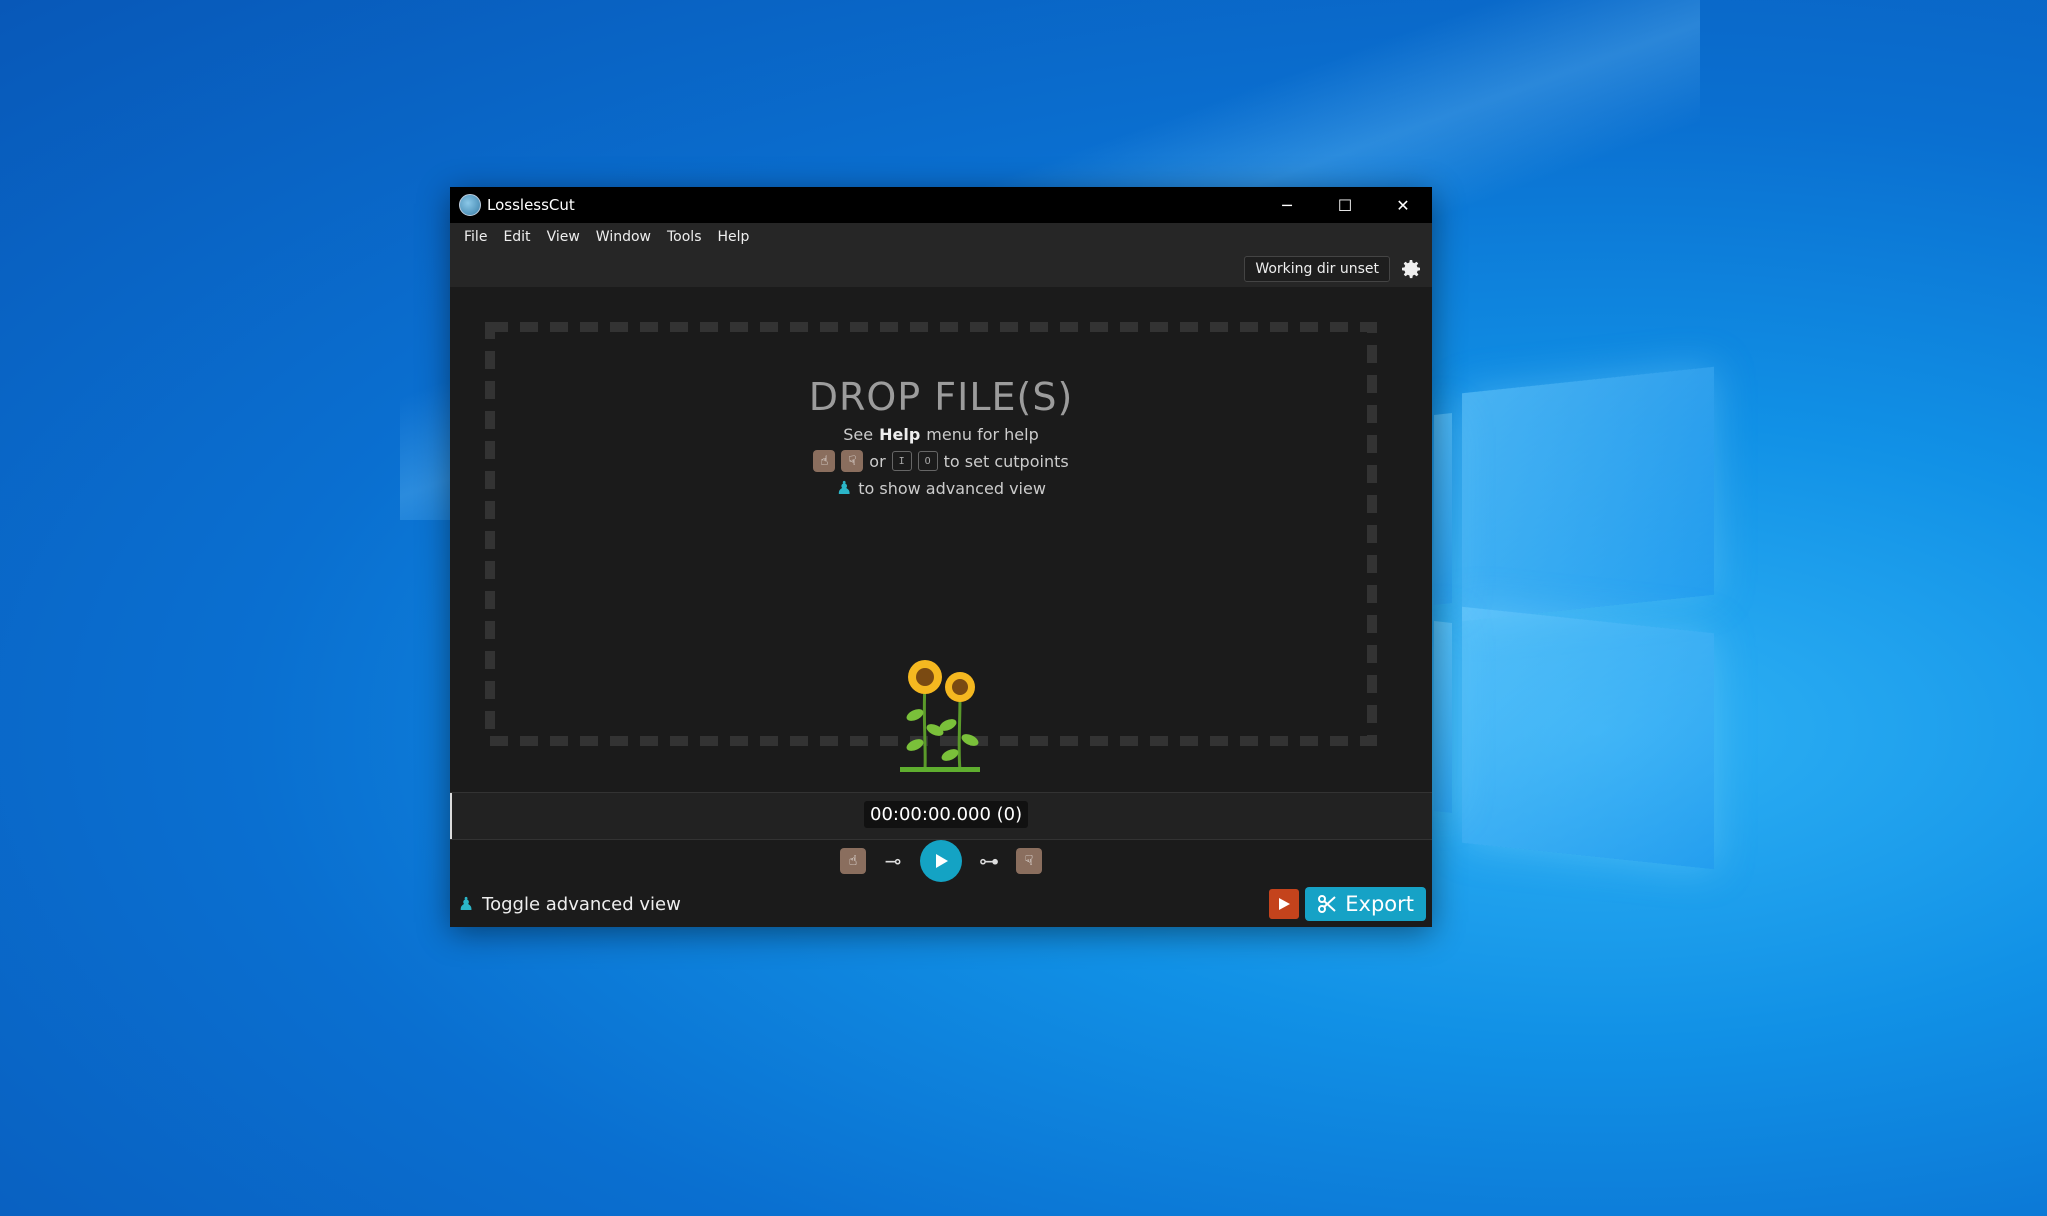  I want to click on export-button: Export, so click(1365, 904).